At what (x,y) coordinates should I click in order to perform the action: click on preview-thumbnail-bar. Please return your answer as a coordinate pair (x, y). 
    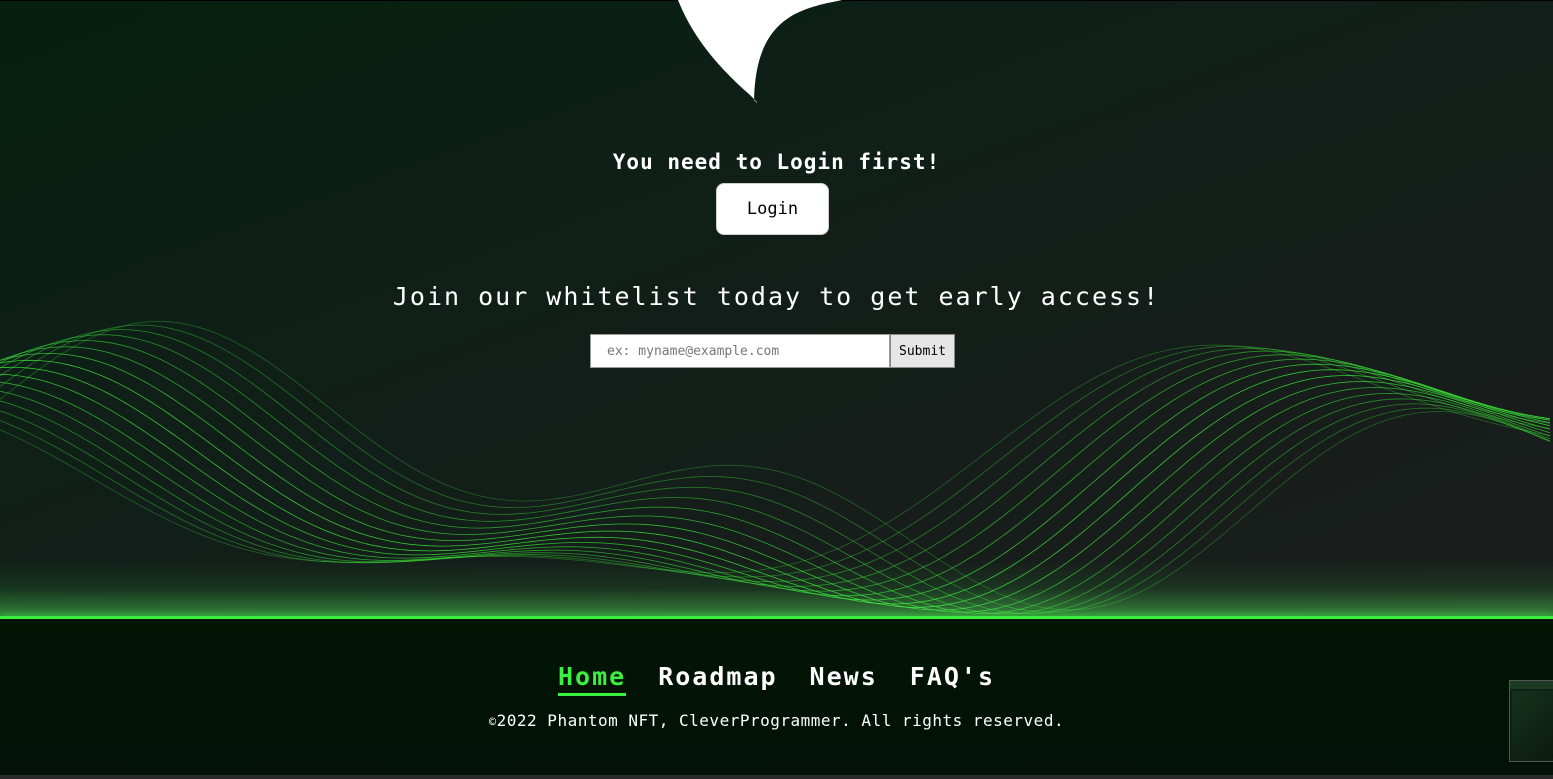
    Looking at the image, I should click on (1531, 685).